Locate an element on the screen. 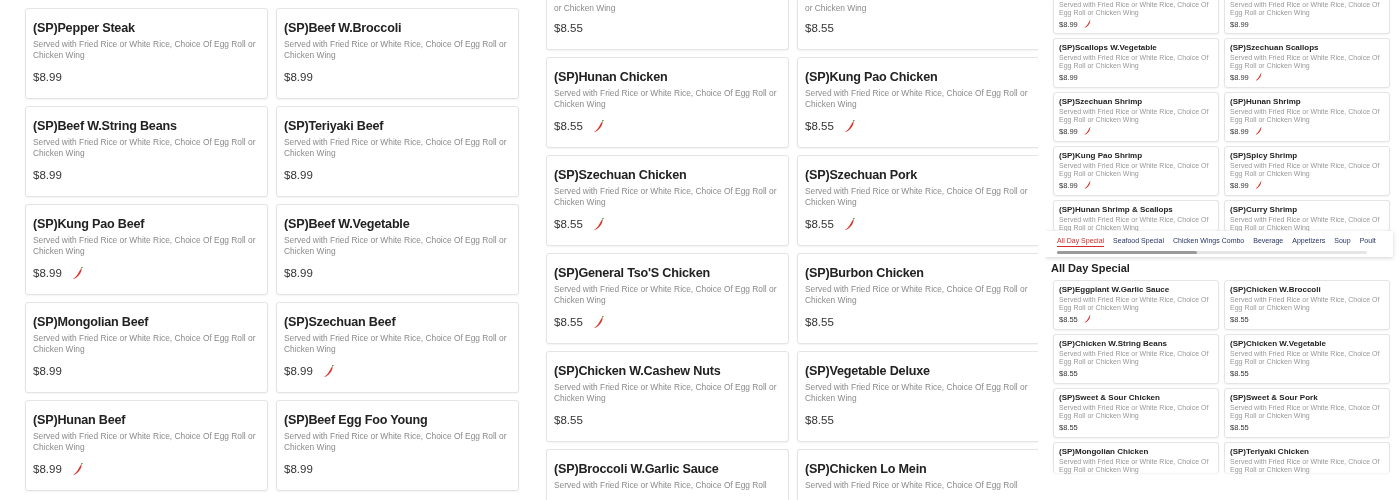  menu-card: (SP)Szechuan Pork Served with Fried Rice or White Rice, Choice Of Egg Roll or Chicken Wing $8.55 is located at coordinates (917, 200).